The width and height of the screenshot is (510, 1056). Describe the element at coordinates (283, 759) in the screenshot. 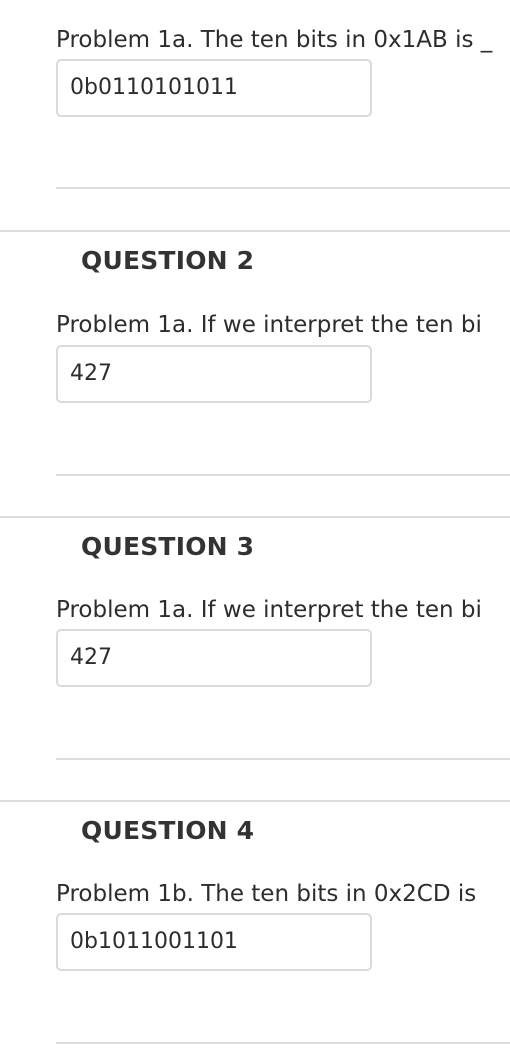

I see `question-3-divider` at that location.